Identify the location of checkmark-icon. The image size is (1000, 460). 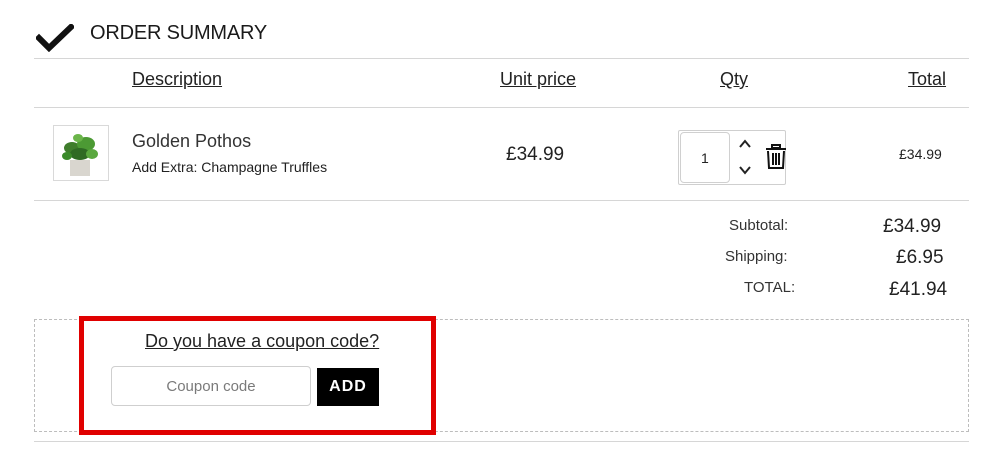
(55, 38).